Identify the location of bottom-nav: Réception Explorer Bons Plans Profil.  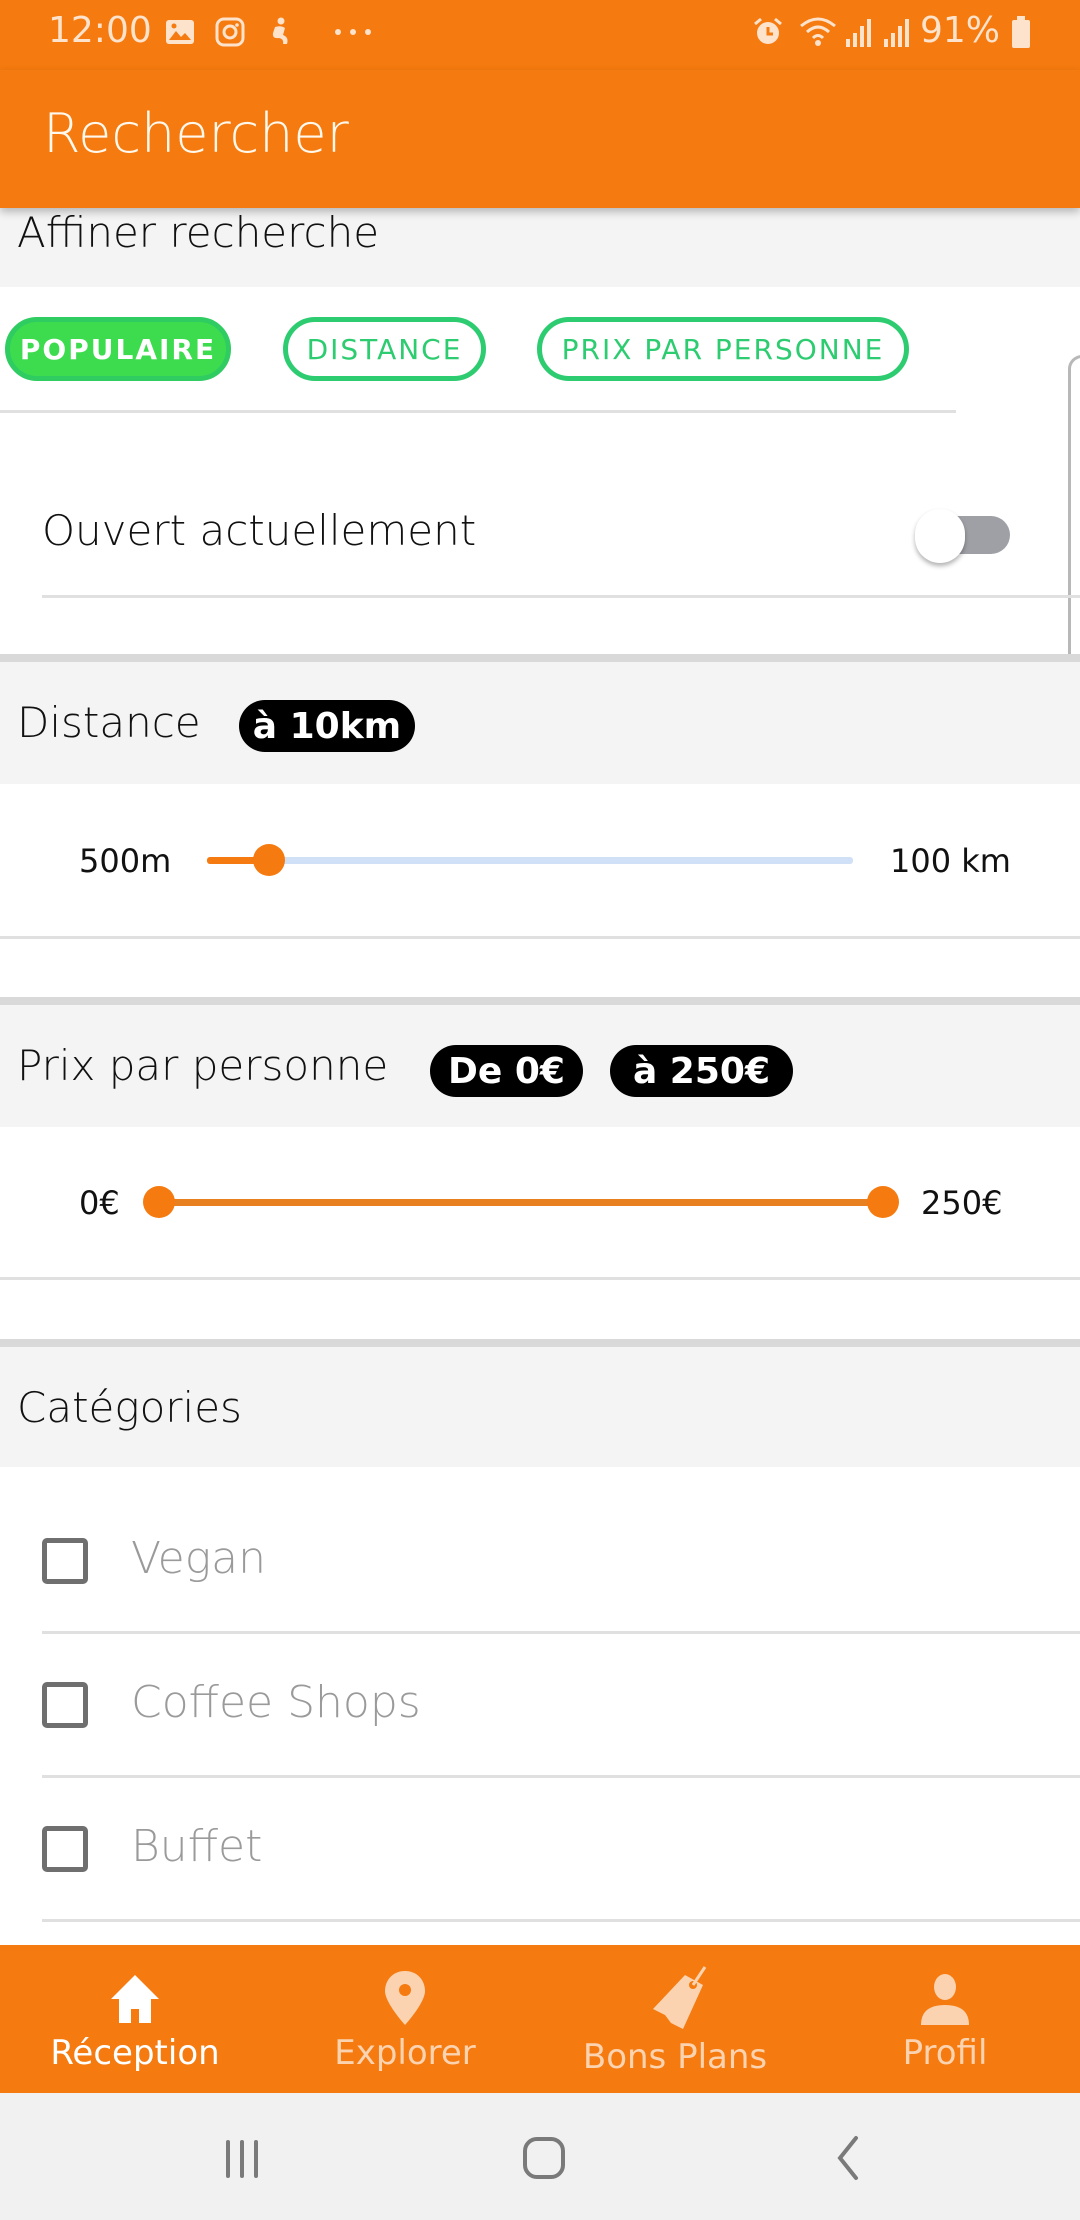
(540, 2019).